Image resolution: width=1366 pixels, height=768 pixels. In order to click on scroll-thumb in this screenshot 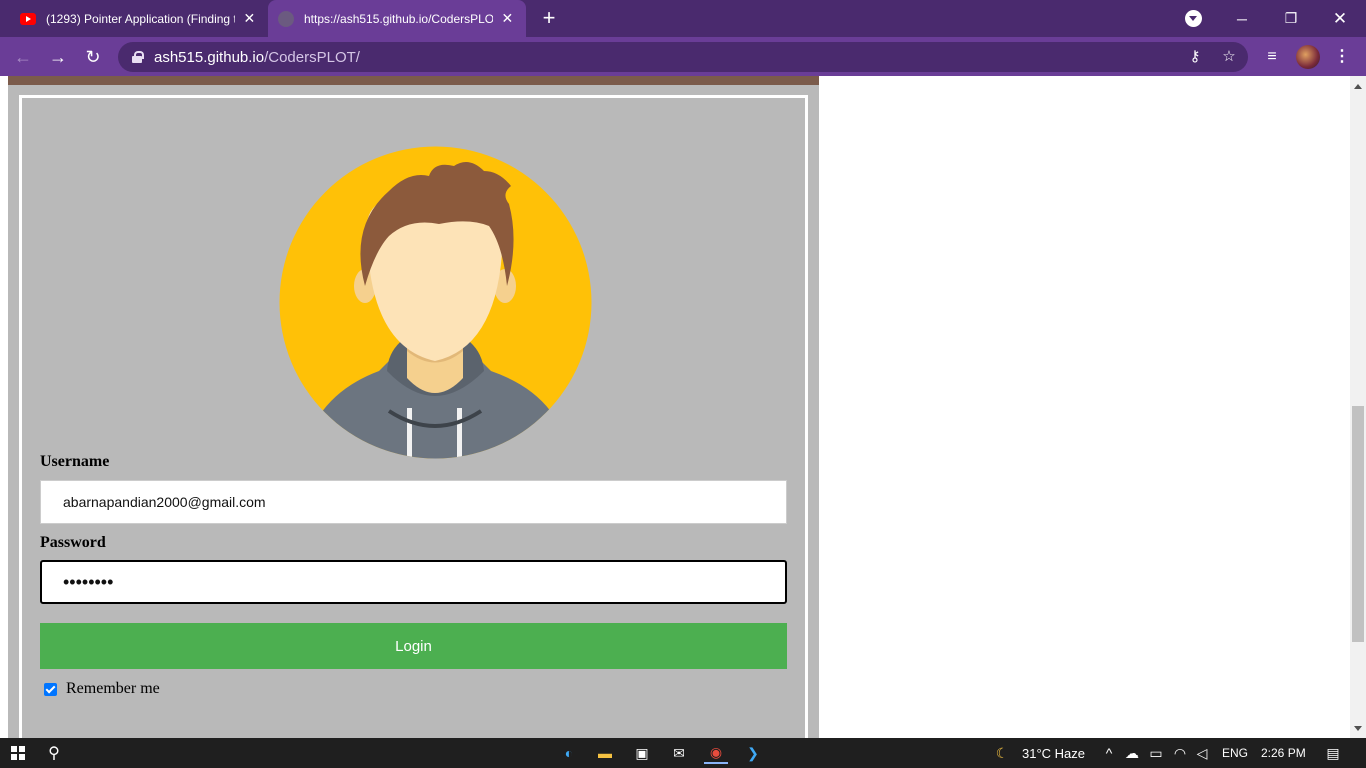, I will do `click(1358, 524)`.